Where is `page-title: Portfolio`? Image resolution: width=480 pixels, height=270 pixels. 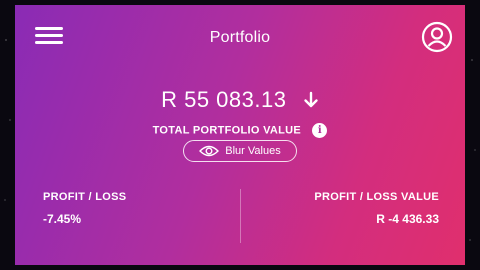 page-title: Portfolio is located at coordinates (240, 37).